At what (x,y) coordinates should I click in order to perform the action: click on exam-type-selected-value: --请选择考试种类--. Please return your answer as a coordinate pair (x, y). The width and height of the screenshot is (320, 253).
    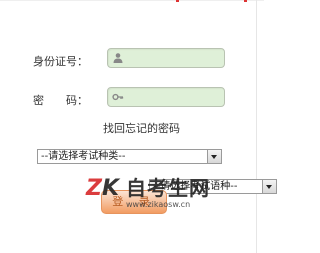
    Looking at the image, I should click on (83, 156).